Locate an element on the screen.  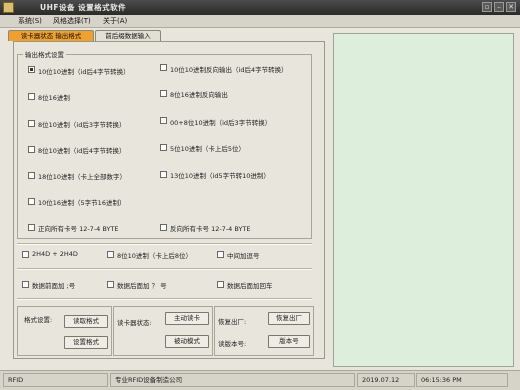
read-format-button: 读取格式 is located at coordinates (86, 321).